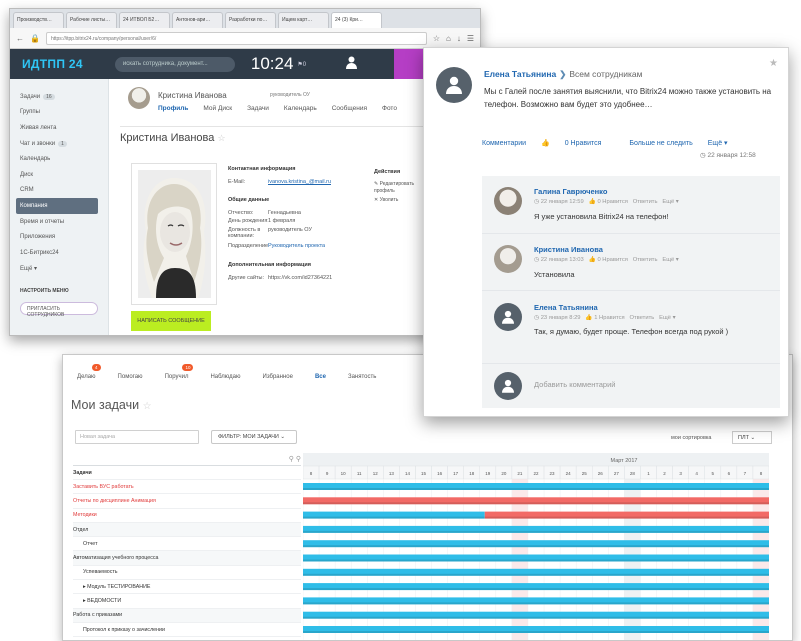 The height and width of the screenshot is (641, 801). I want to click on sidebar-item-disk: Диск, so click(64, 175).